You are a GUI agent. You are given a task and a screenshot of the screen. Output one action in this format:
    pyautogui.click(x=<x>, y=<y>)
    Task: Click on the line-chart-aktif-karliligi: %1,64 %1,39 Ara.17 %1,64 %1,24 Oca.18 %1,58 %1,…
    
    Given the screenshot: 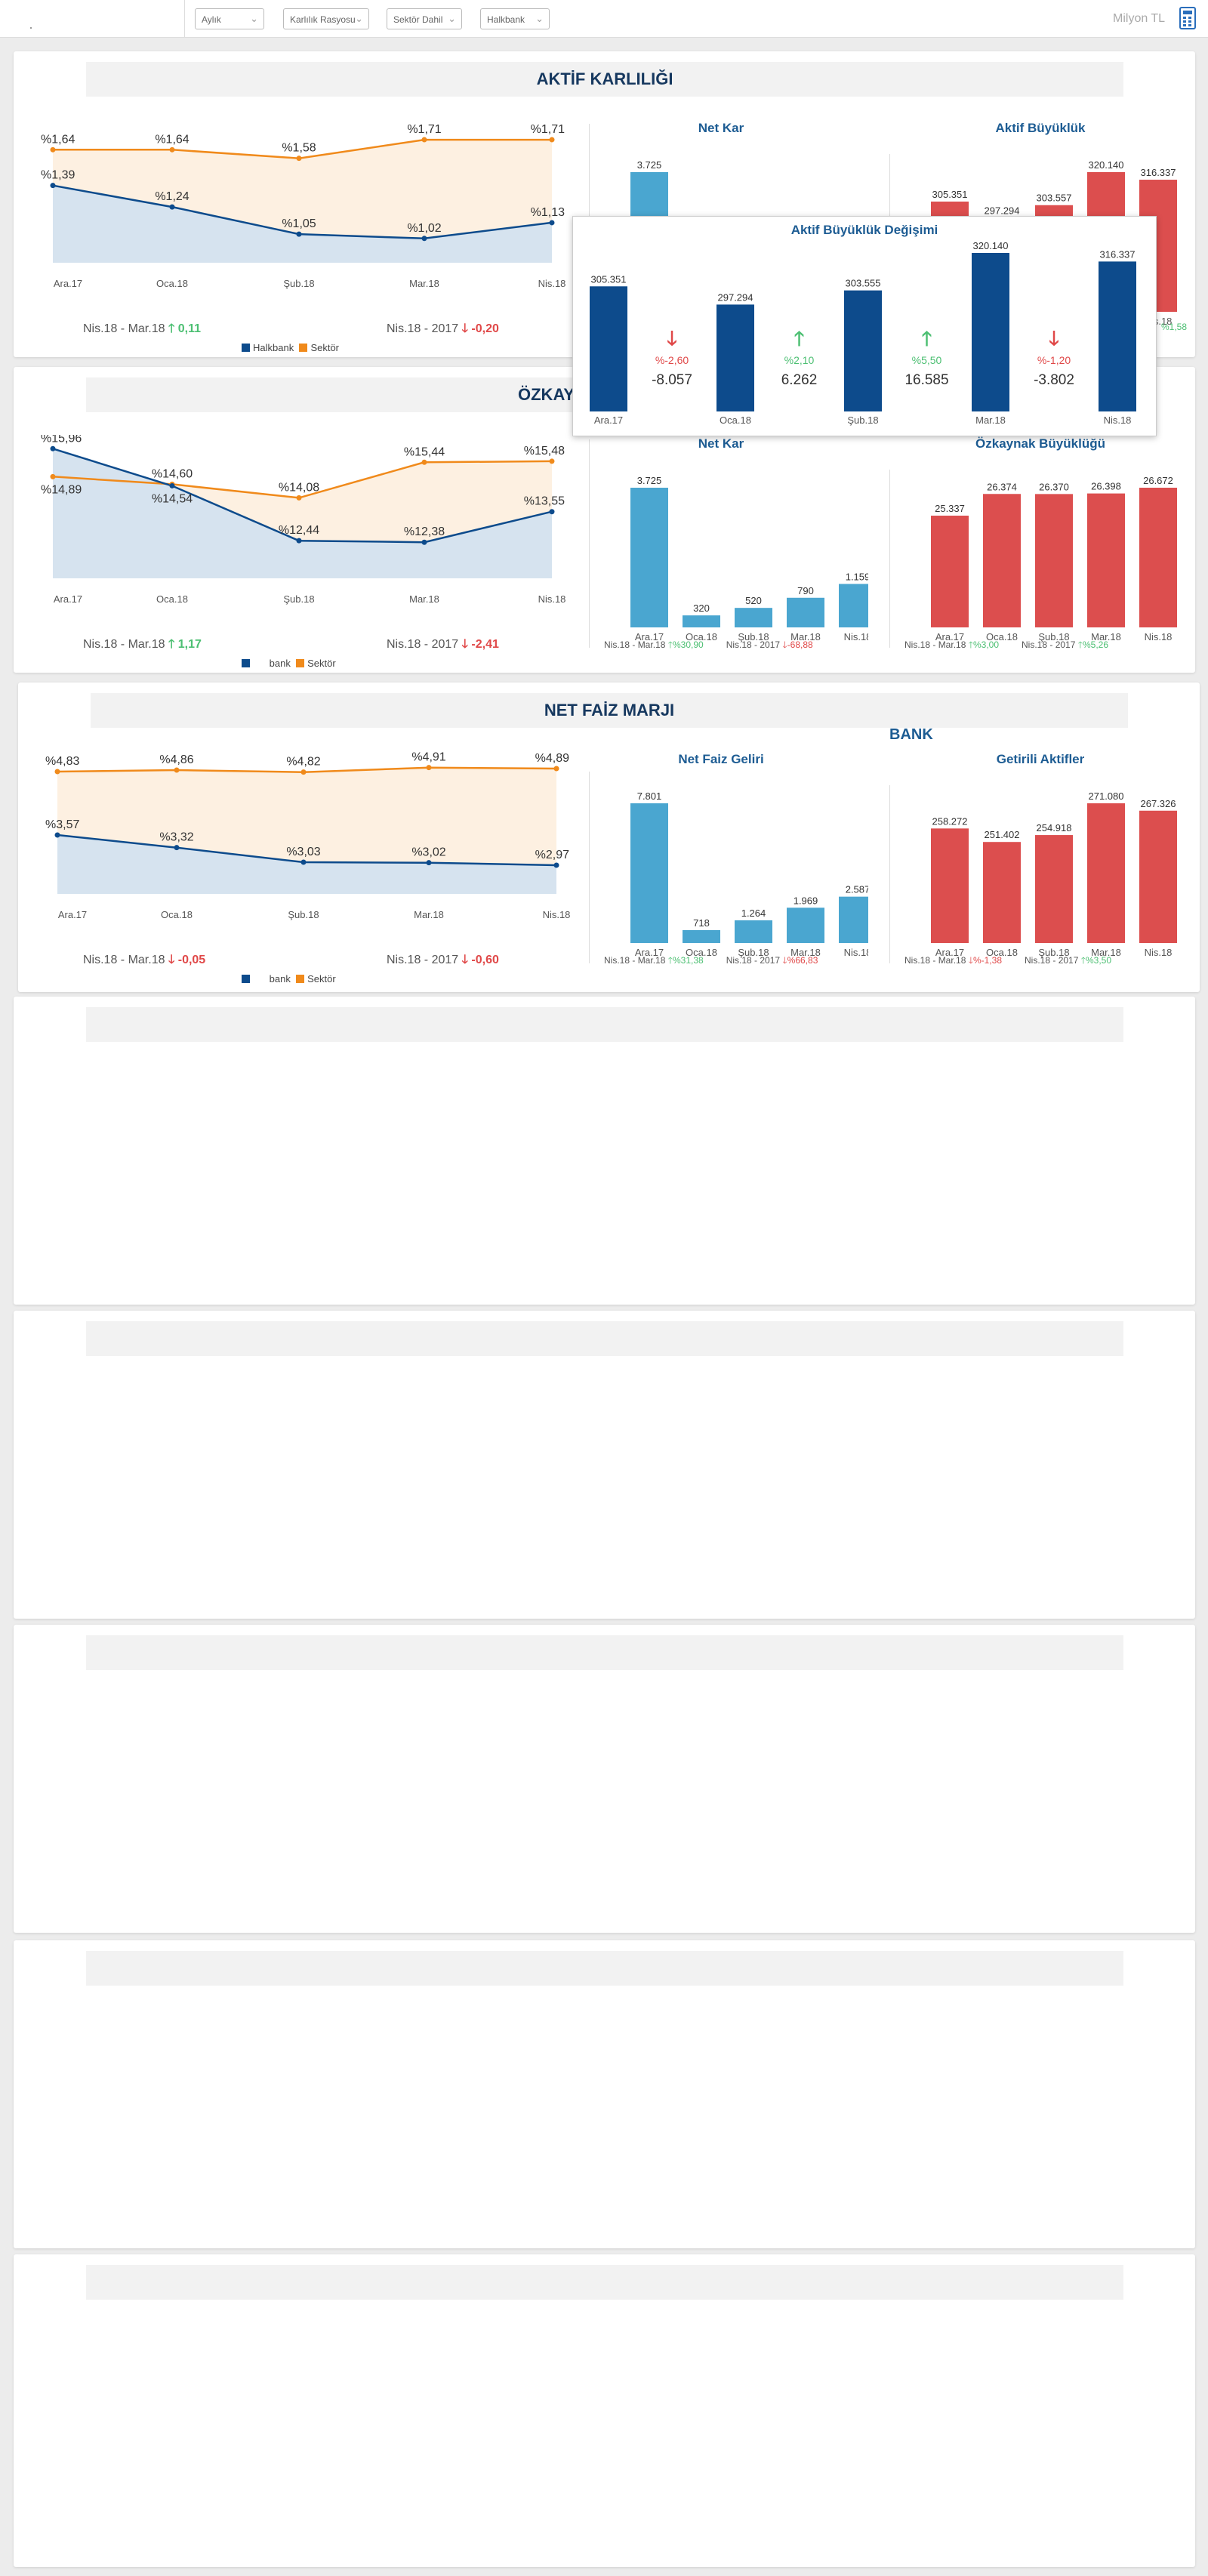 What is the action you would take?
    pyautogui.click(x=303, y=206)
    